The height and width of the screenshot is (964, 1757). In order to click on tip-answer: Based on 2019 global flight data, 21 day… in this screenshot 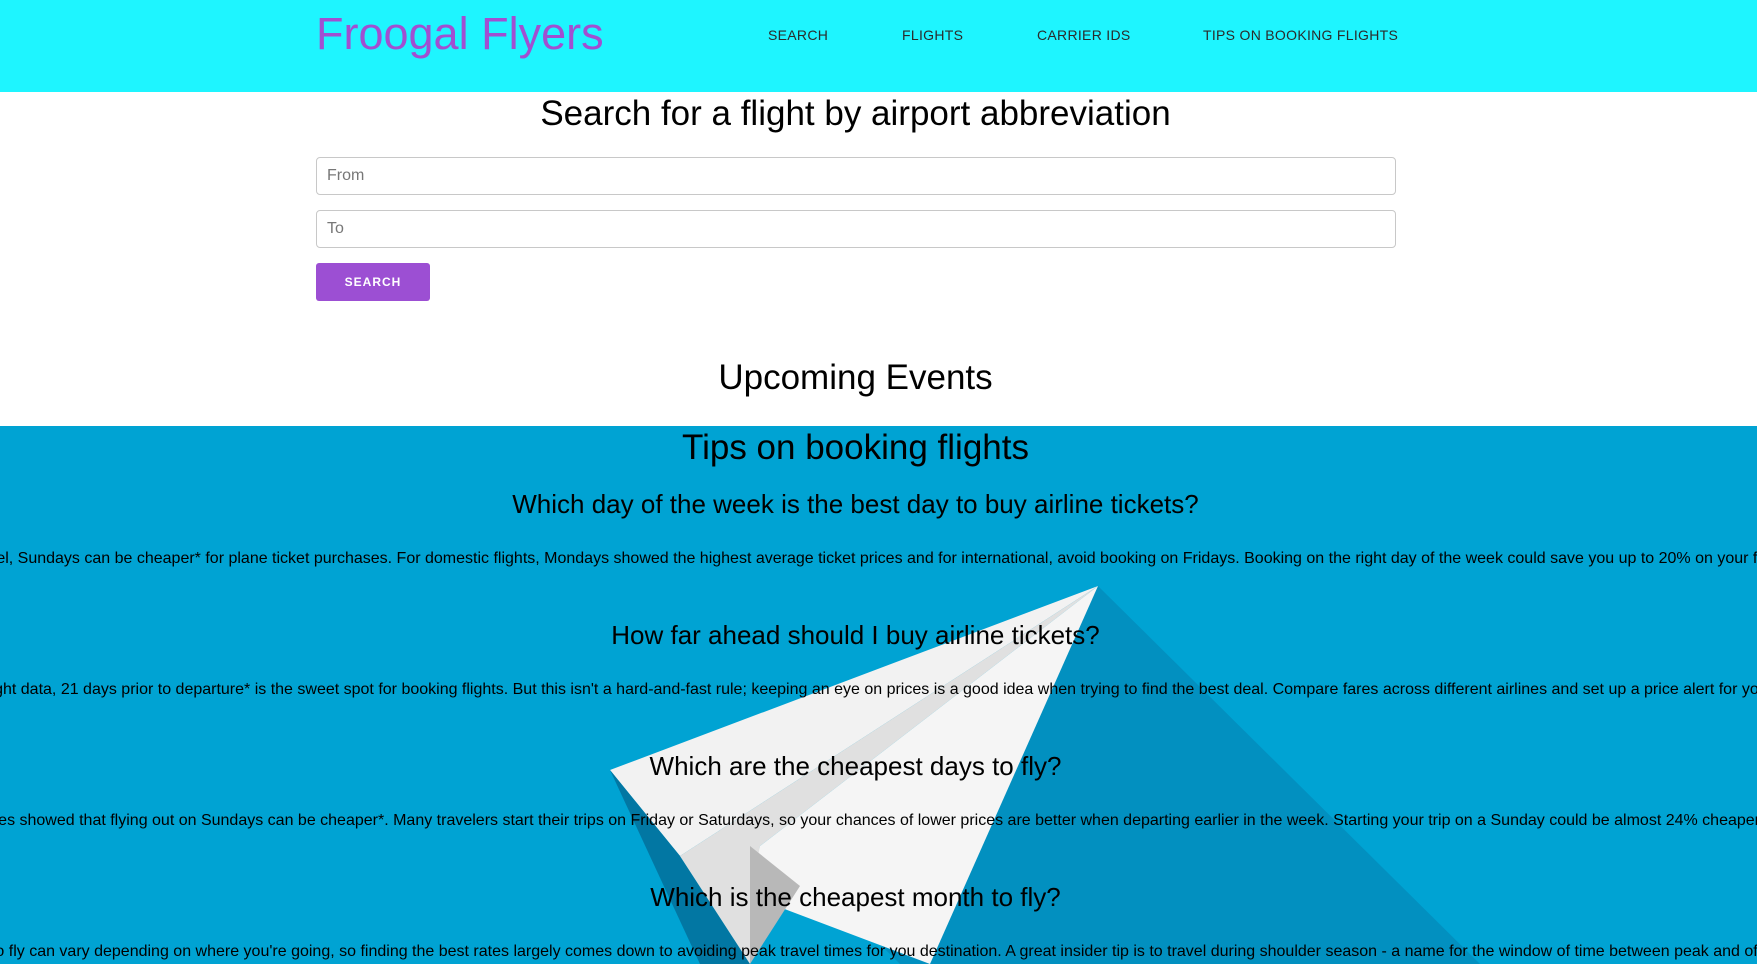, I will do `click(878, 689)`.